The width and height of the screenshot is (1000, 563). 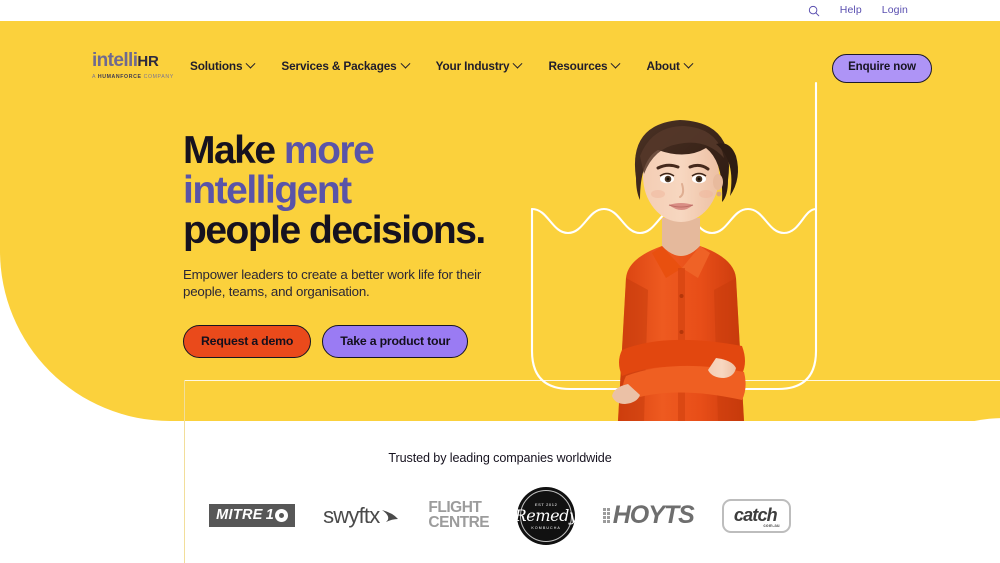 I want to click on brand-logo-swyftx: swyftx, so click(x=361, y=515).